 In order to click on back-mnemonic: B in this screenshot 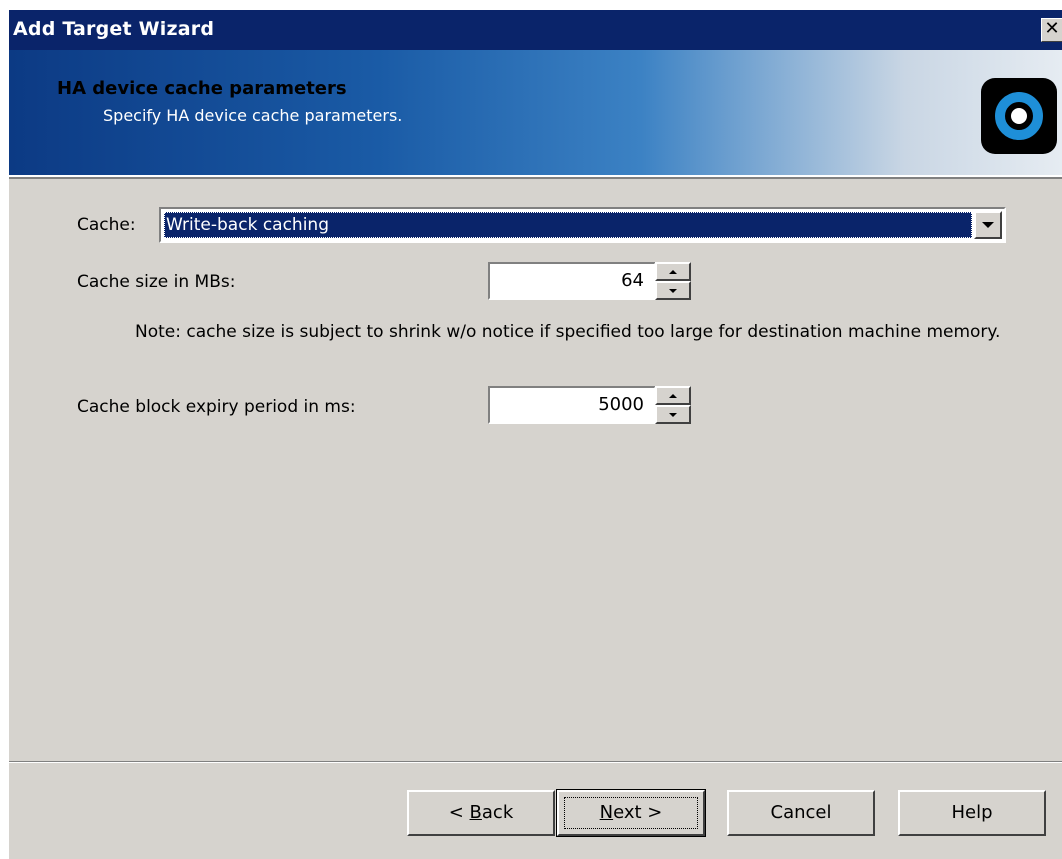, I will do `click(475, 812)`.